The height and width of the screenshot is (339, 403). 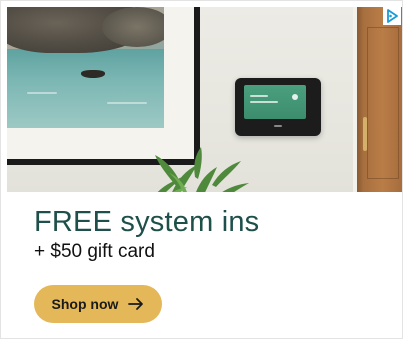 I want to click on door-handle, so click(x=365, y=134).